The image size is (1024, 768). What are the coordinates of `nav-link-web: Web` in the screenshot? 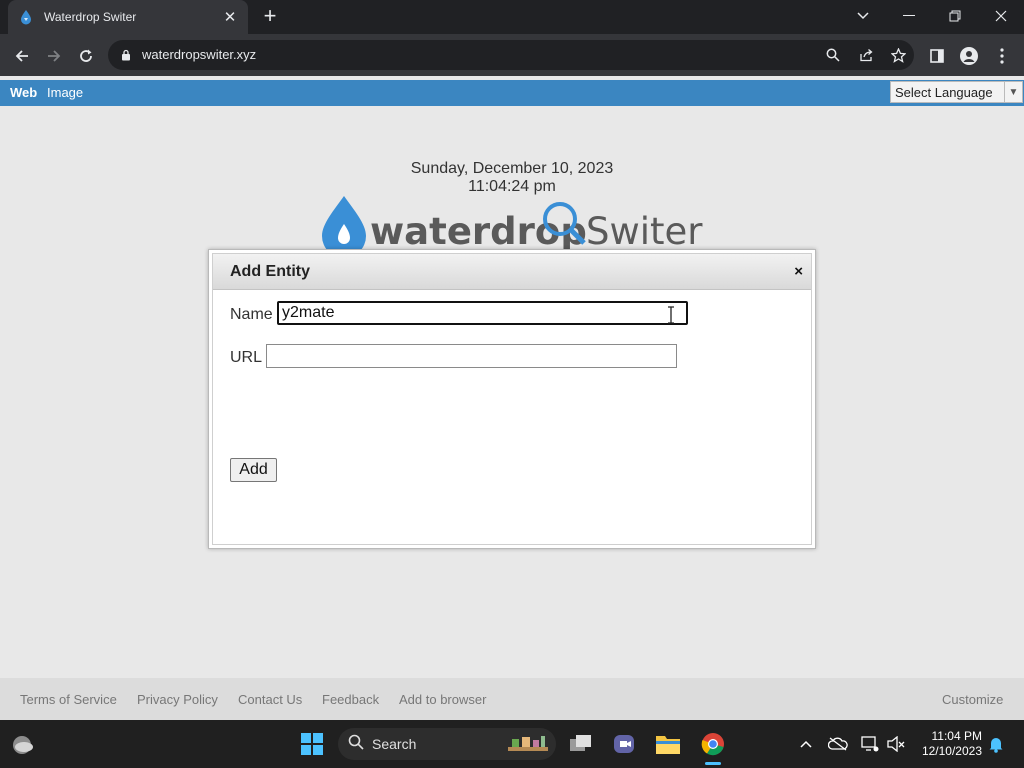 It's located at (23, 92).